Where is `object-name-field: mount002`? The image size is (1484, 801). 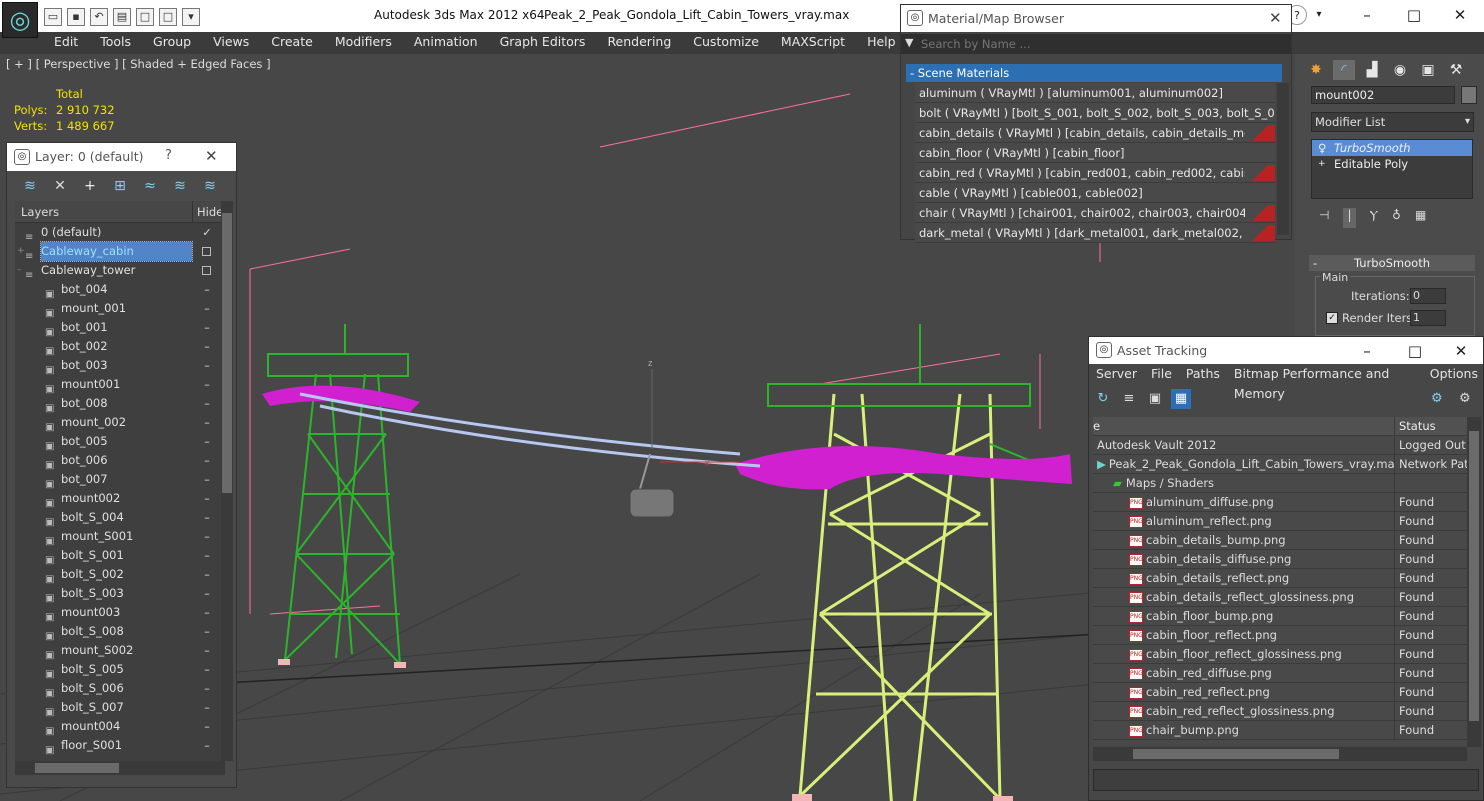 object-name-field: mount002 is located at coordinates (1383, 95).